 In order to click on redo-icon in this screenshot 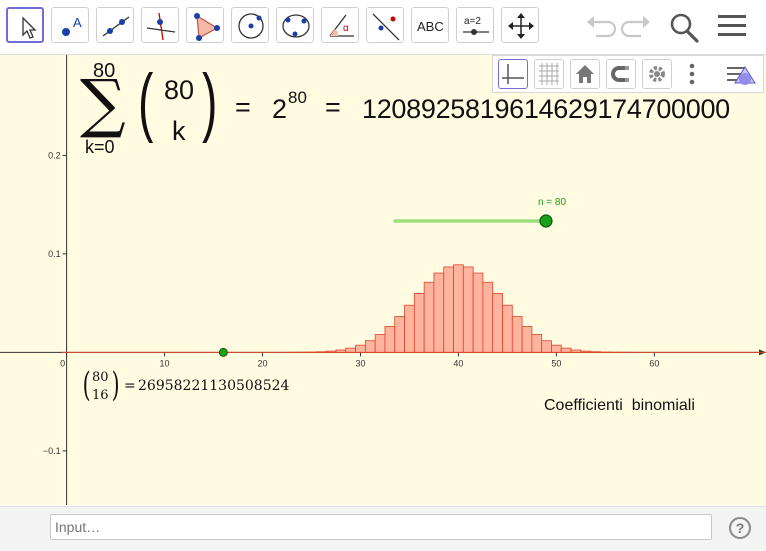, I will do `click(636, 26)`.